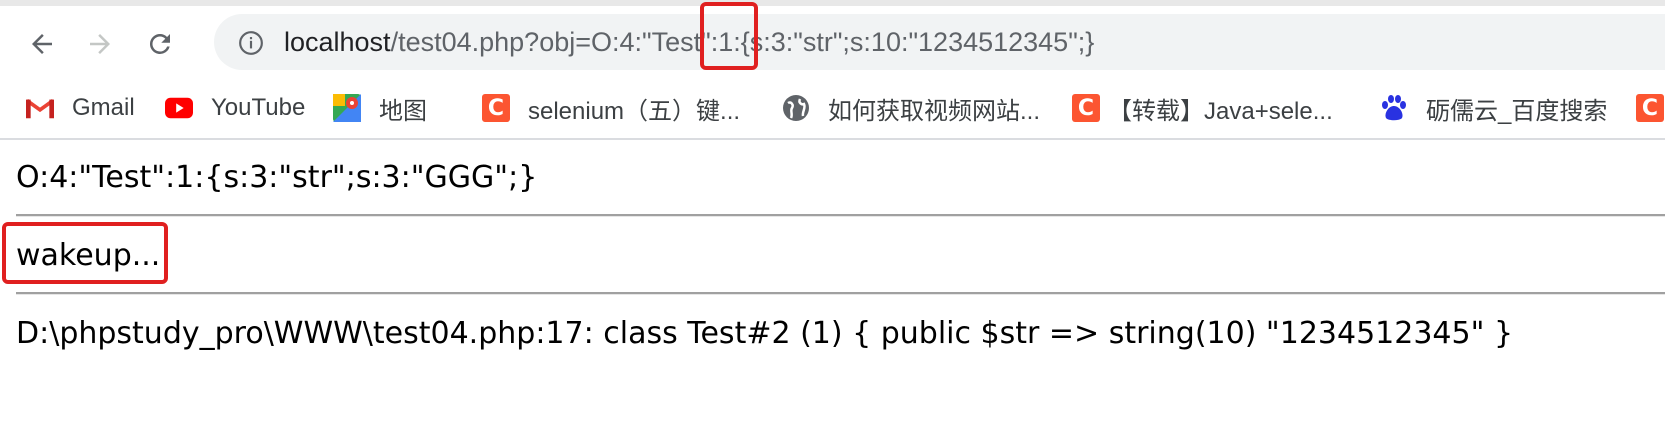 Image resolution: width=1665 pixels, height=422 pixels. Describe the element at coordinates (796, 108) in the screenshot. I see `globe-icon` at that location.